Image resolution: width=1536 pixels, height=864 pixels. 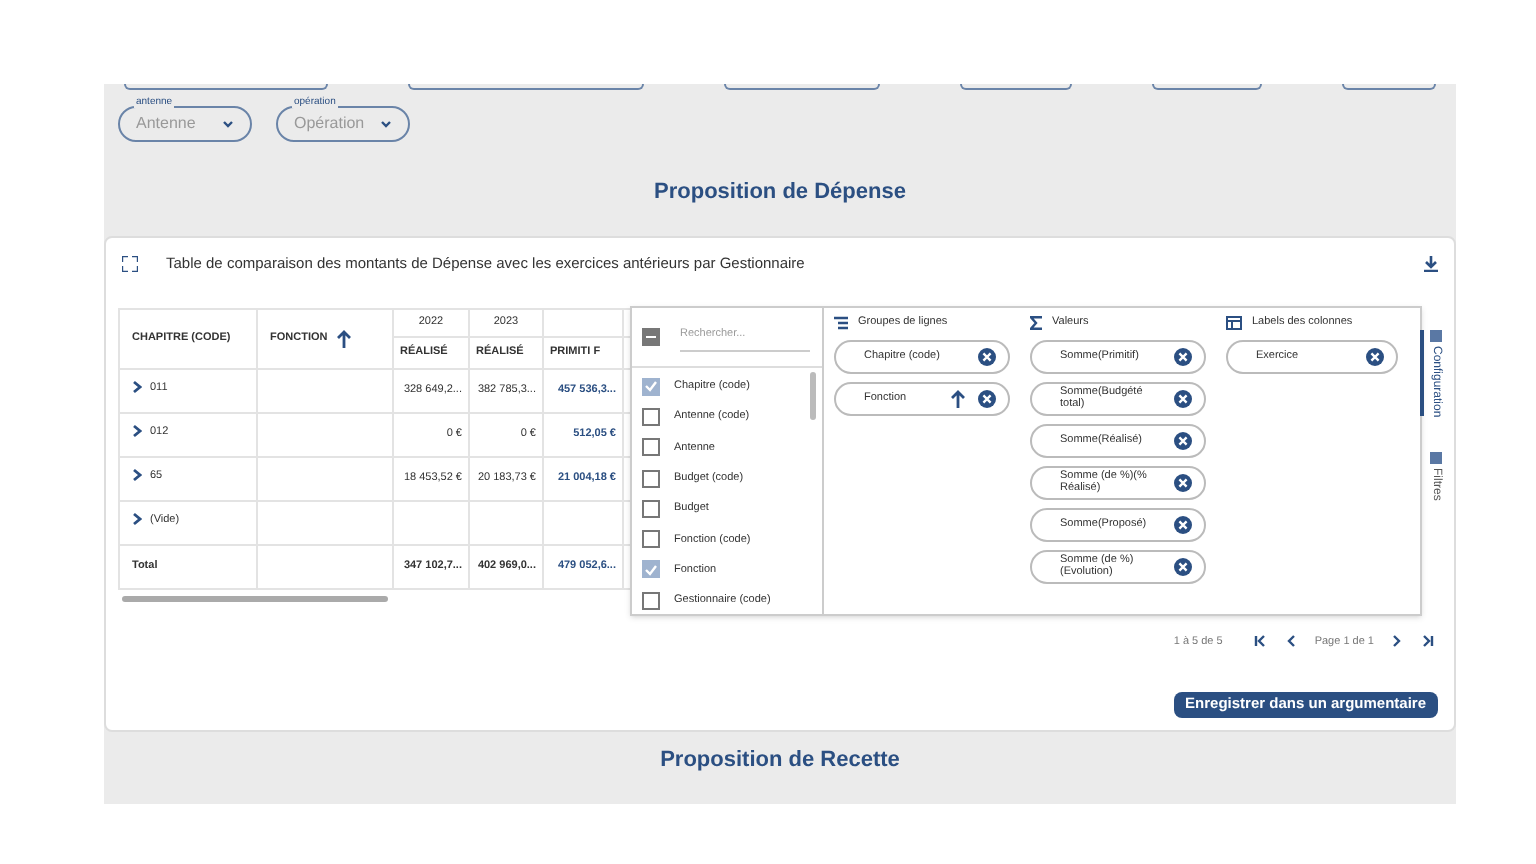 I want to click on last-page-icon, so click(x=1427, y=641).